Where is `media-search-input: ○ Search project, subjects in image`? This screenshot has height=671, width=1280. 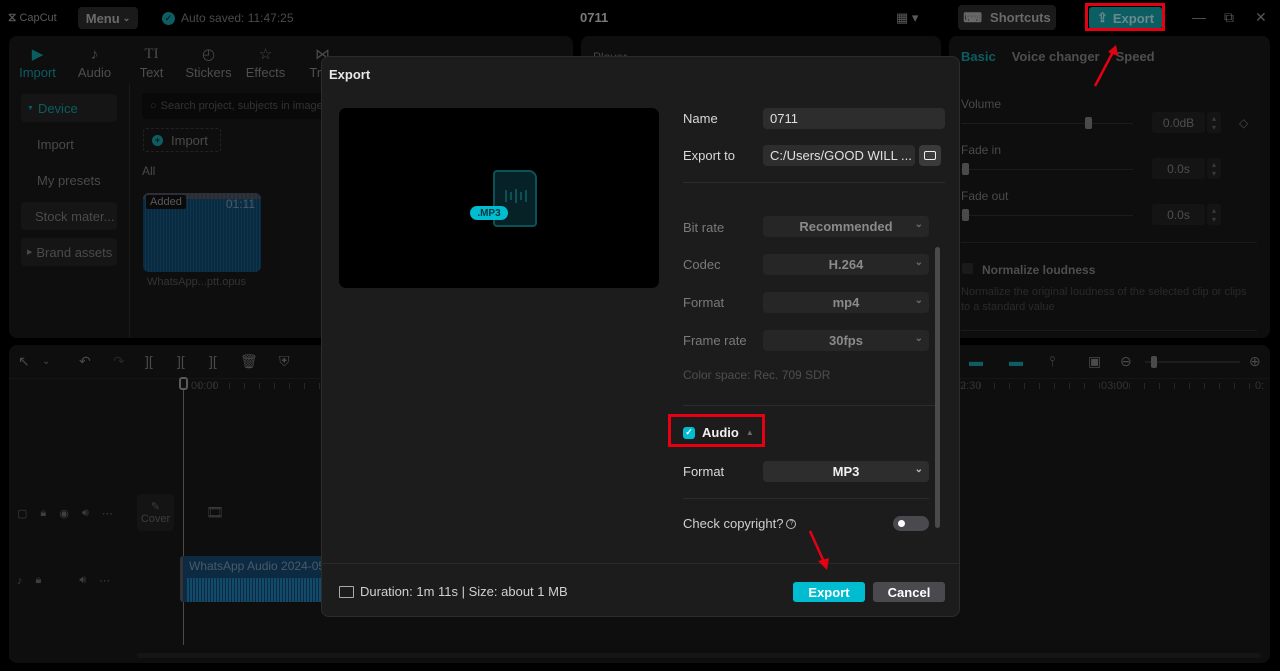
media-search-input: ○ Search project, subjects in image is located at coordinates (242, 106).